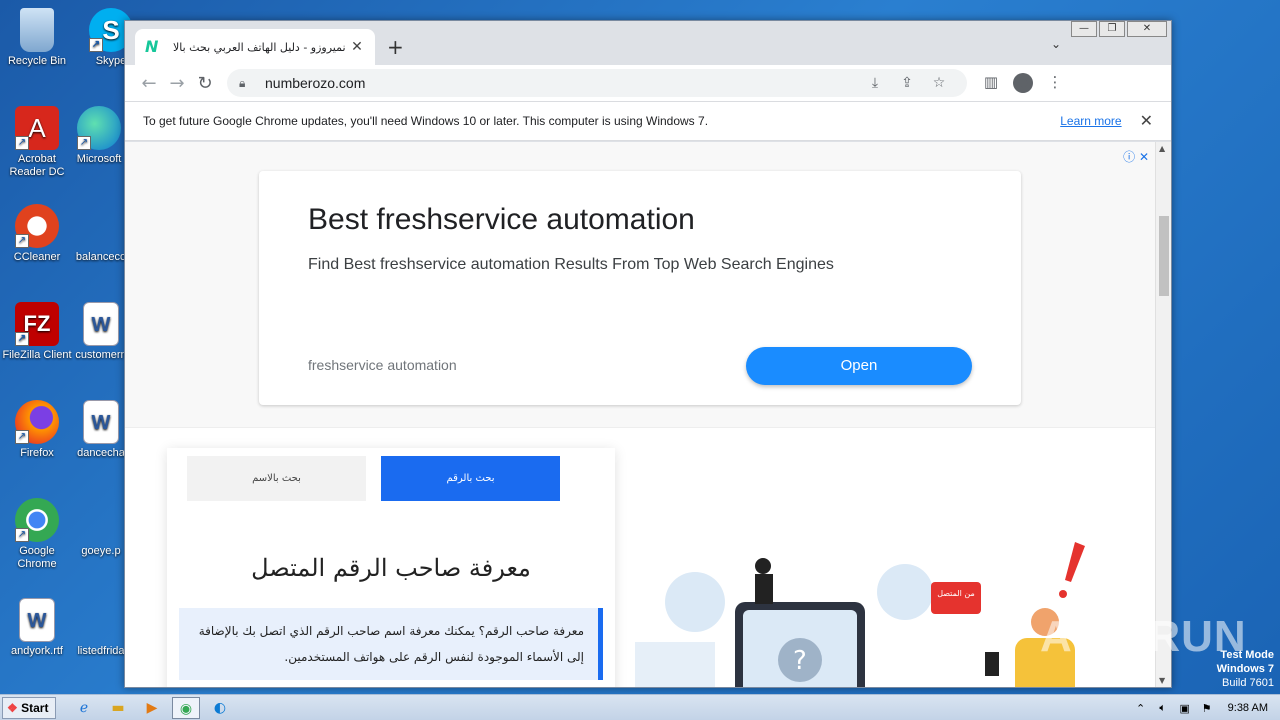 The height and width of the screenshot is (720, 1280). Describe the element at coordinates (992, 664) in the screenshot. I see `phone-icon` at that location.